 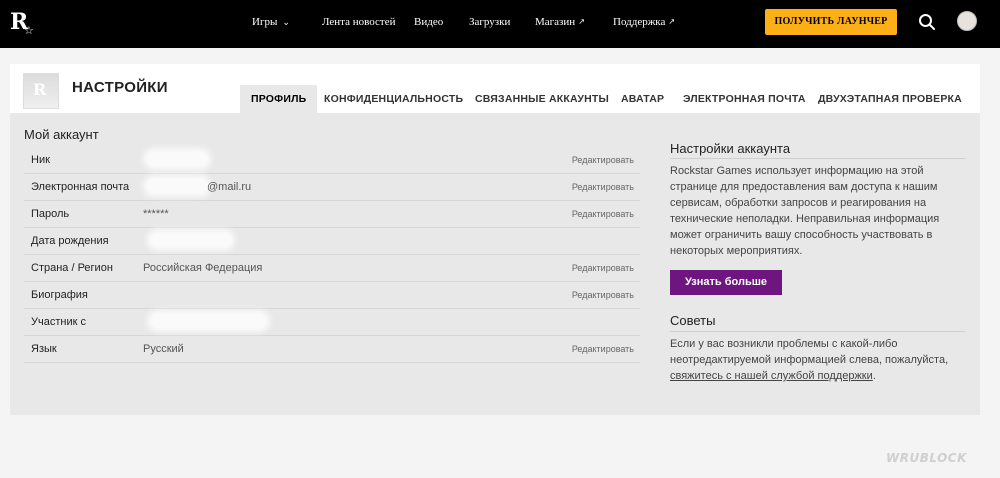 I want to click on nav-downloads: Загрузки, so click(x=489, y=22).